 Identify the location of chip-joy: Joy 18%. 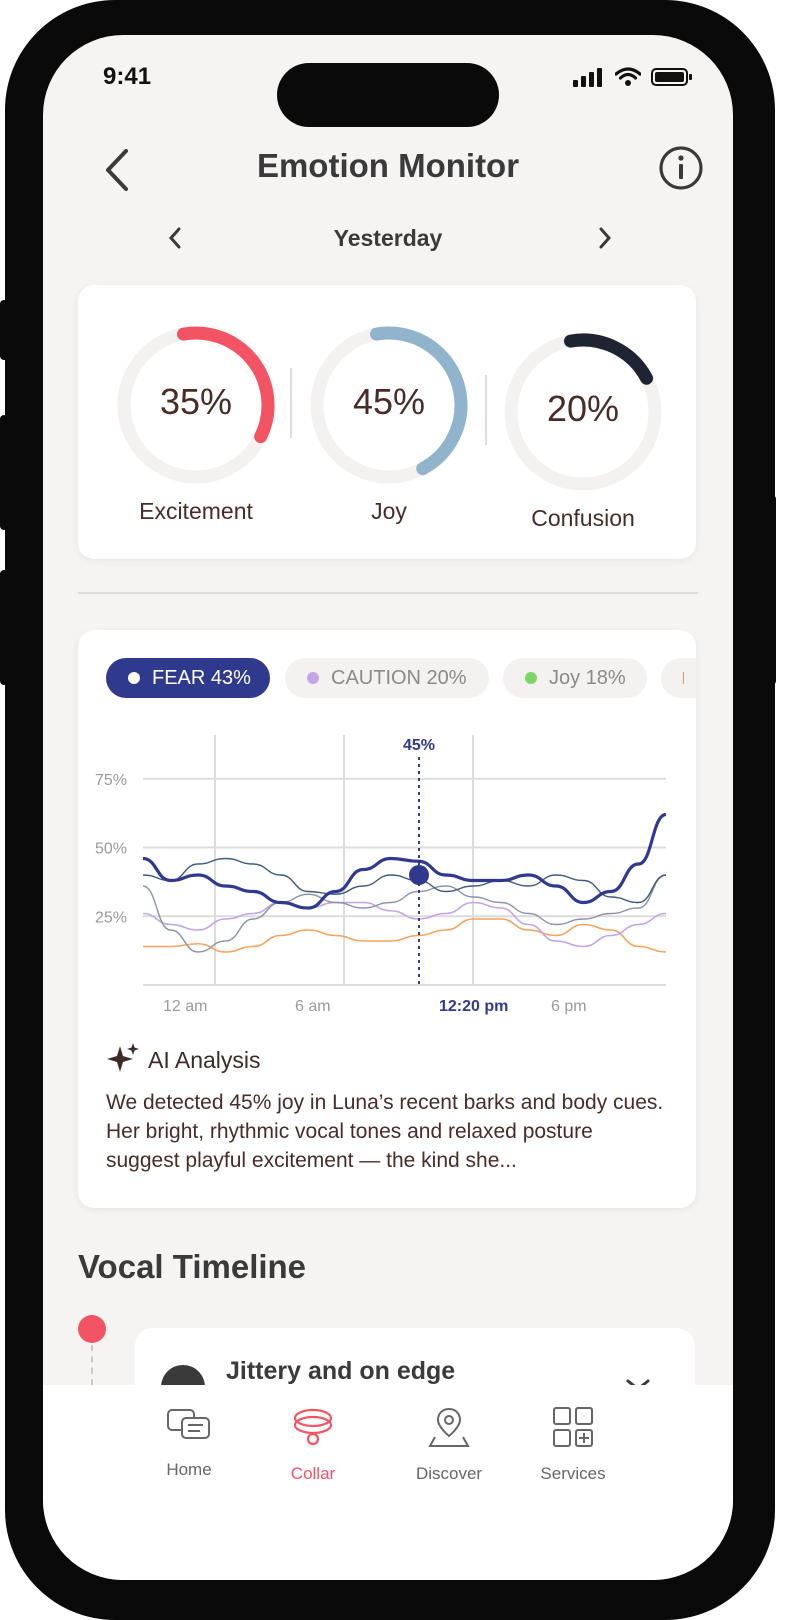
(575, 678).